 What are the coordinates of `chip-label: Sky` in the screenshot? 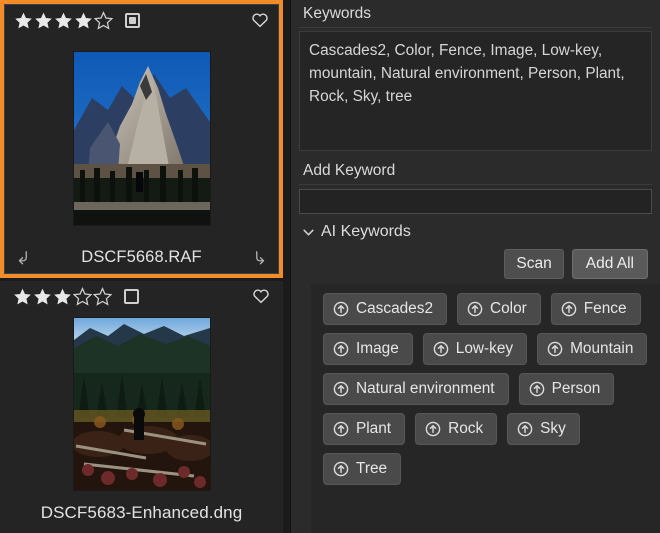 It's located at (553, 428).